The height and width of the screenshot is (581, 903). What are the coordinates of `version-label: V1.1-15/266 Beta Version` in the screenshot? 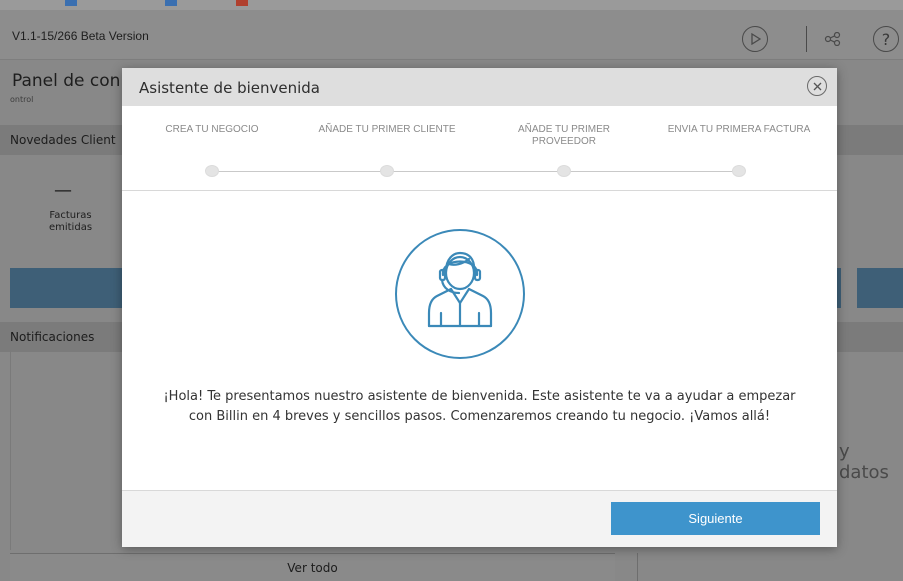 It's located at (80, 36).